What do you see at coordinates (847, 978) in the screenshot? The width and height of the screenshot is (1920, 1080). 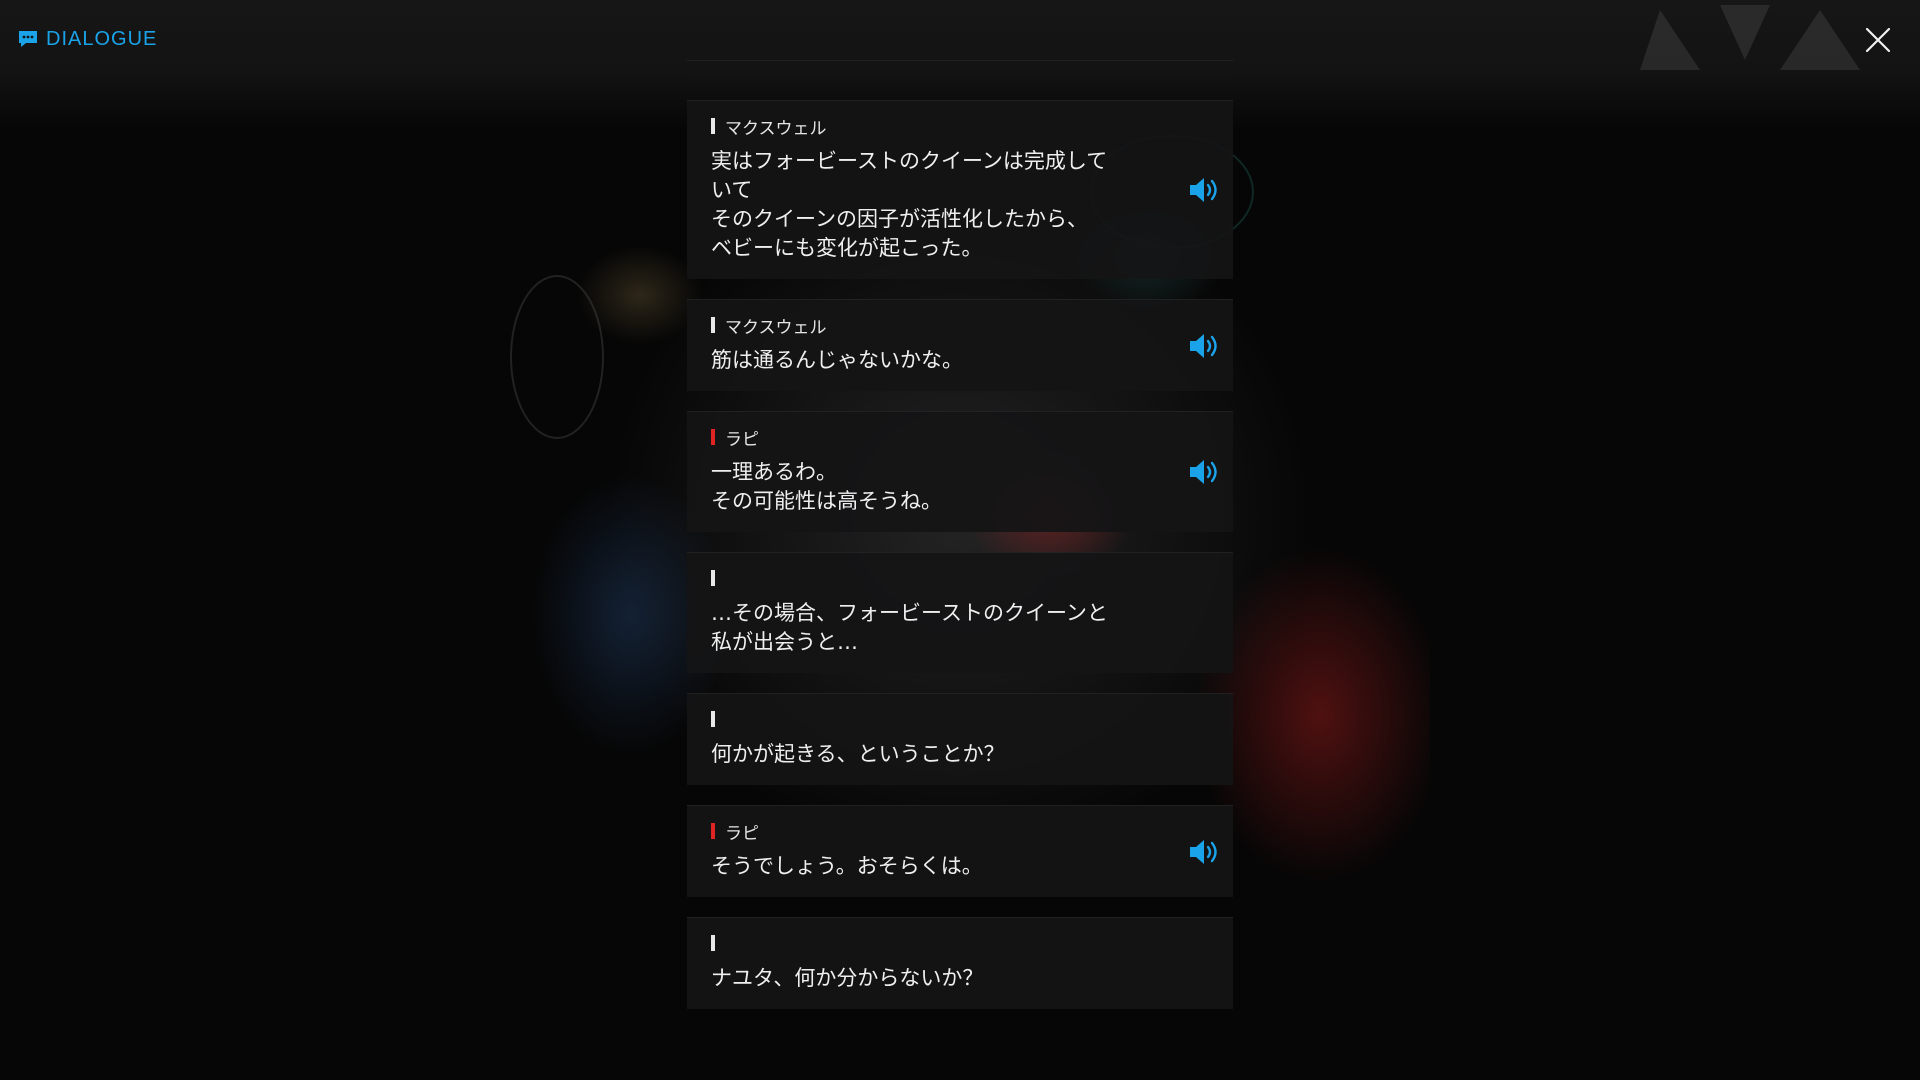 I see `dialogue-text: ナユタ、何か分からないか？` at bounding box center [847, 978].